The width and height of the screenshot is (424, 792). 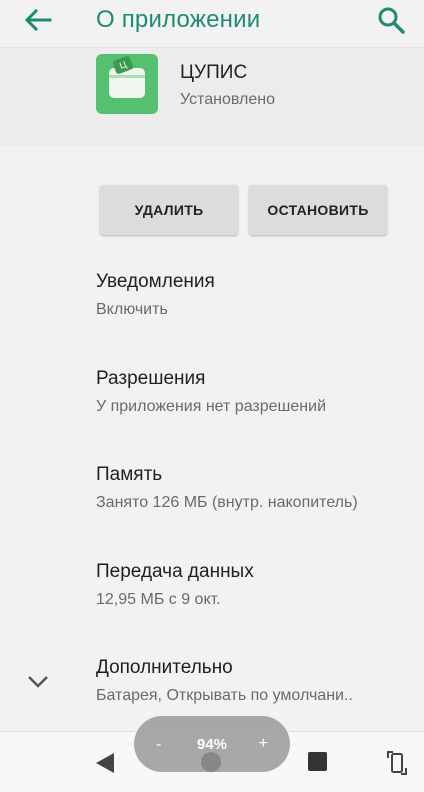 I want to click on zoom-control: - 94% +, so click(x=212, y=744).